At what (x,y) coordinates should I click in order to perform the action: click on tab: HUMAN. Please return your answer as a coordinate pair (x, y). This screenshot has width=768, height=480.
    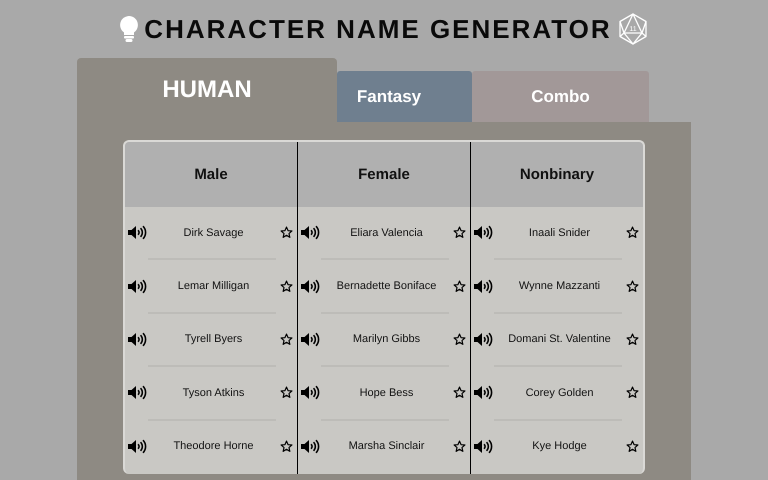
    Looking at the image, I should click on (207, 90).